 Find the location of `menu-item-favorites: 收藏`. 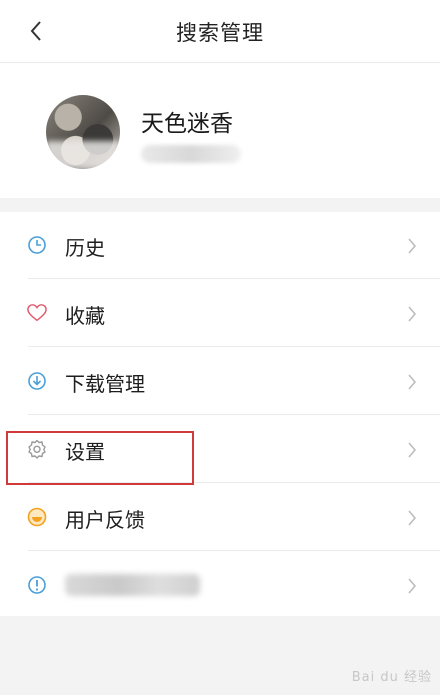

menu-item-favorites: 收藏 is located at coordinates (220, 313).